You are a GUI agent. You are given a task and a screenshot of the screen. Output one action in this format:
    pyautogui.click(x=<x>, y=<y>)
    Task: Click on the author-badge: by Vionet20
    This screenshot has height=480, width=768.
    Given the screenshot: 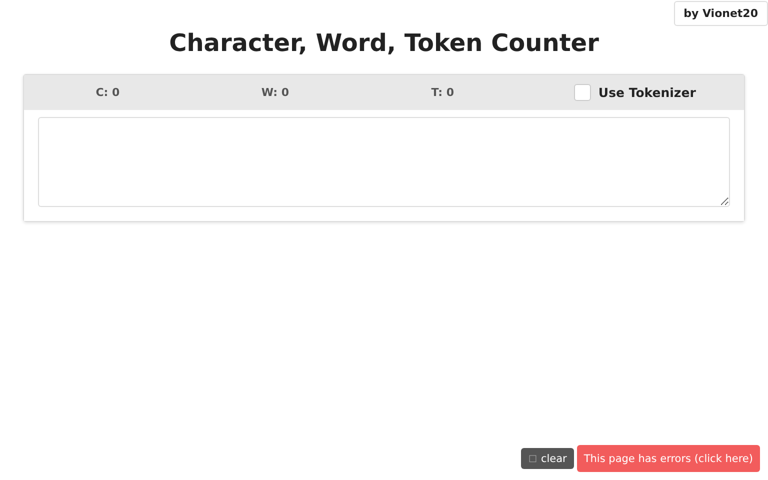 What is the action you would take?
    pyautogui.click(x=721, y=13)
    